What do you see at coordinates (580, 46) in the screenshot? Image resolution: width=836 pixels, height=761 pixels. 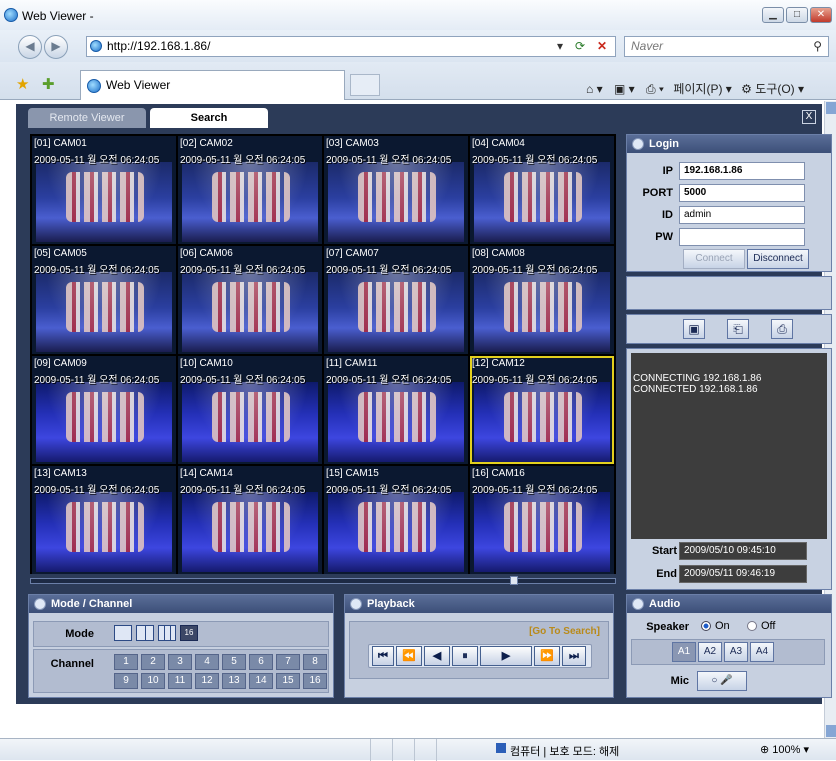 I see `refresh-icon: ⟳` at bounding box center [580, 46].